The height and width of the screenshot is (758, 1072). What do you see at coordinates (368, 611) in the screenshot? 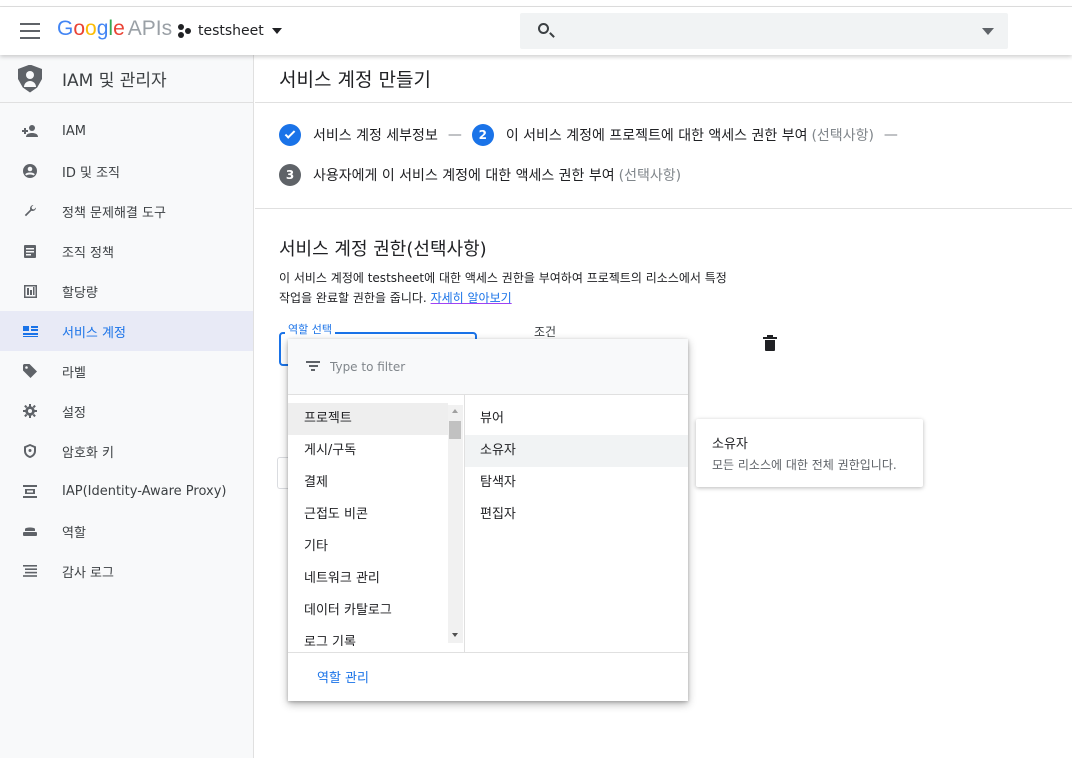
I see `category-item: 데이터 카탈로그` at bounding box center [368, 611].